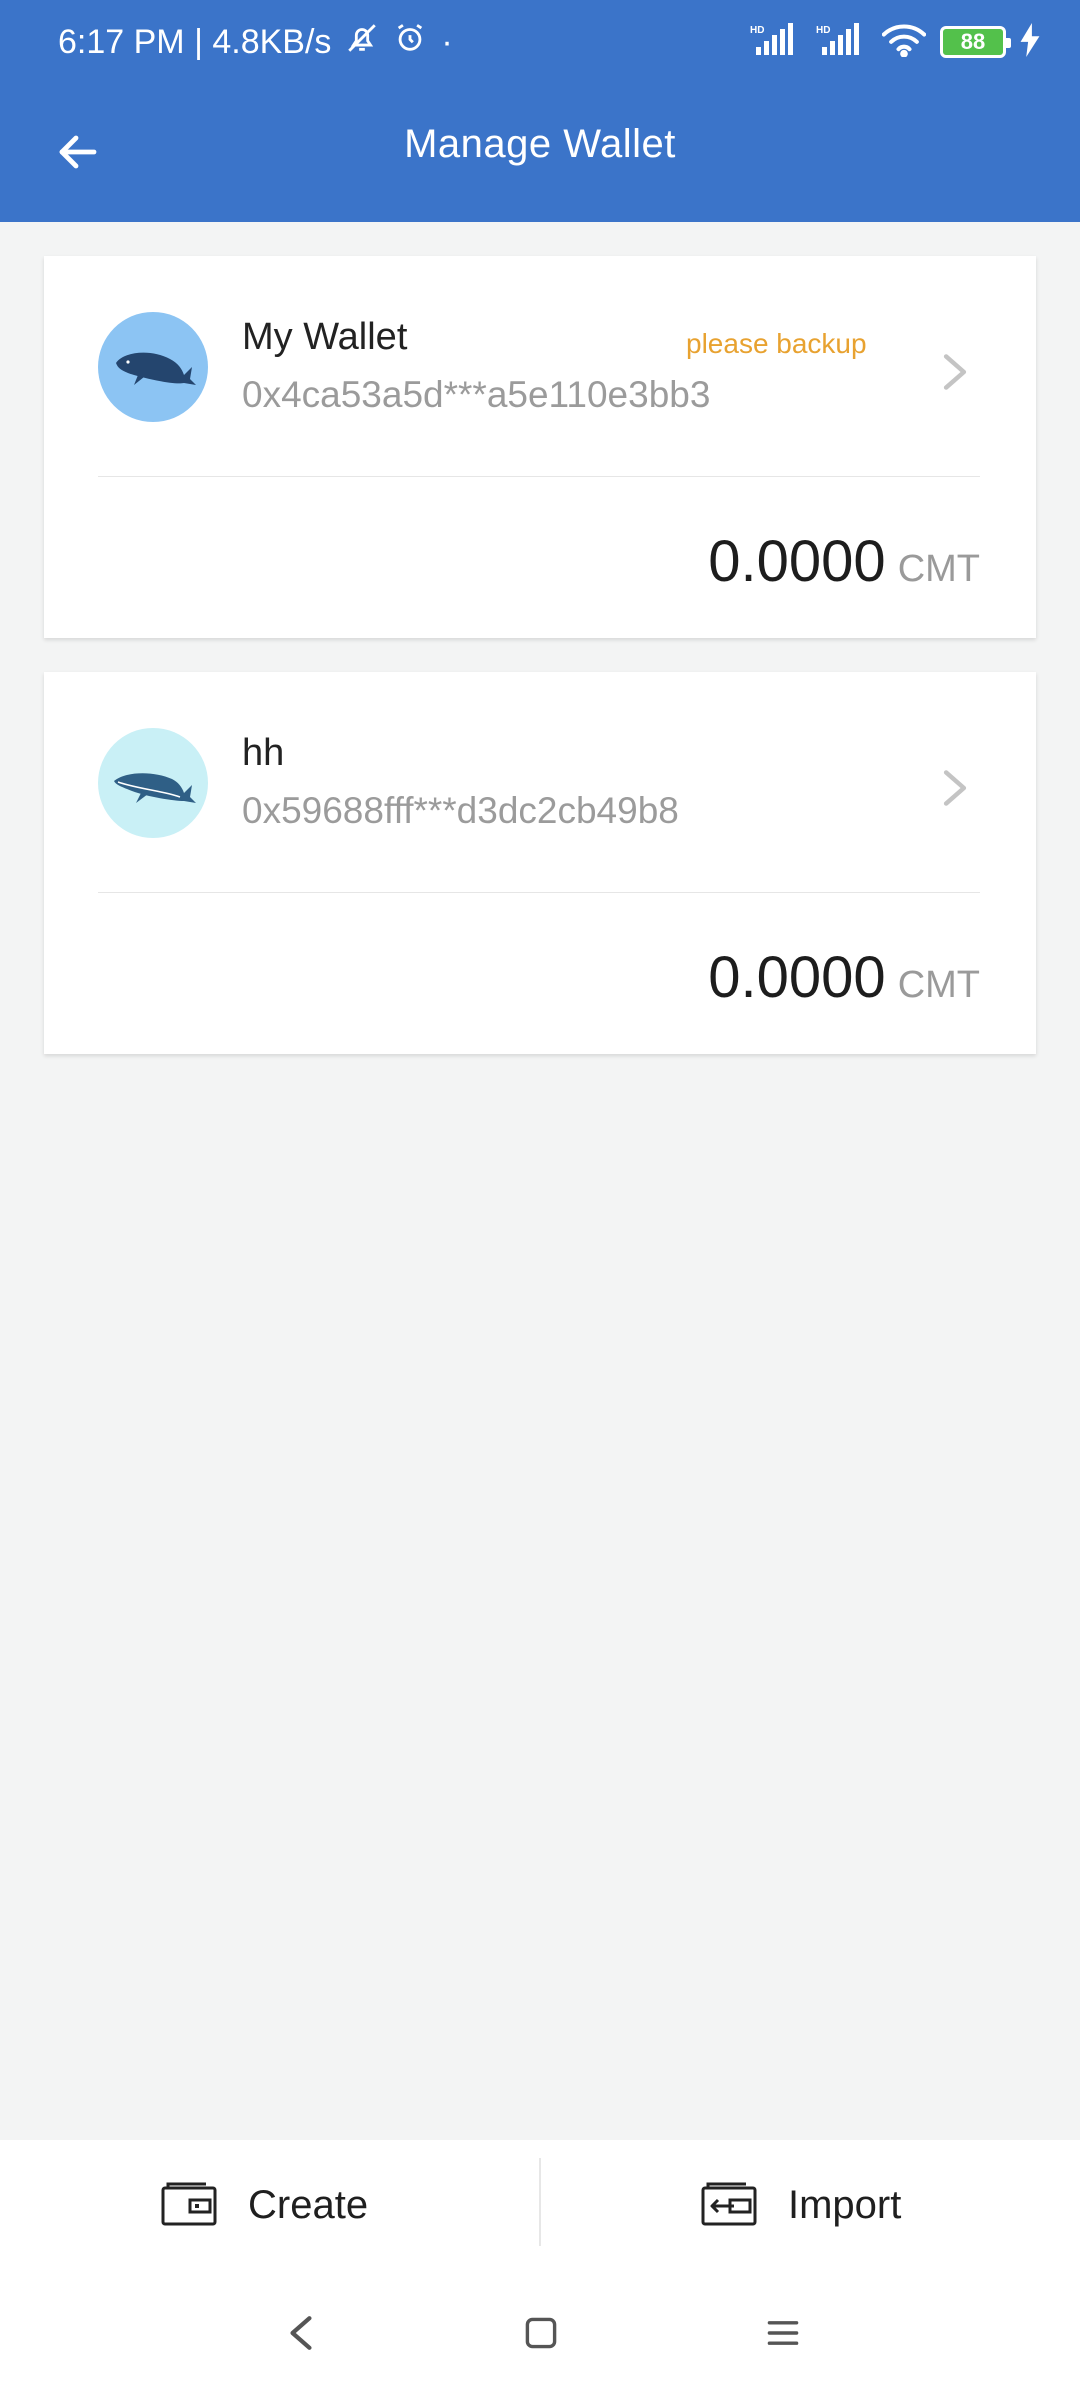 The image size is (1080, 2400). I want to click on wallet-name: My Wallet, so click(325, 337).